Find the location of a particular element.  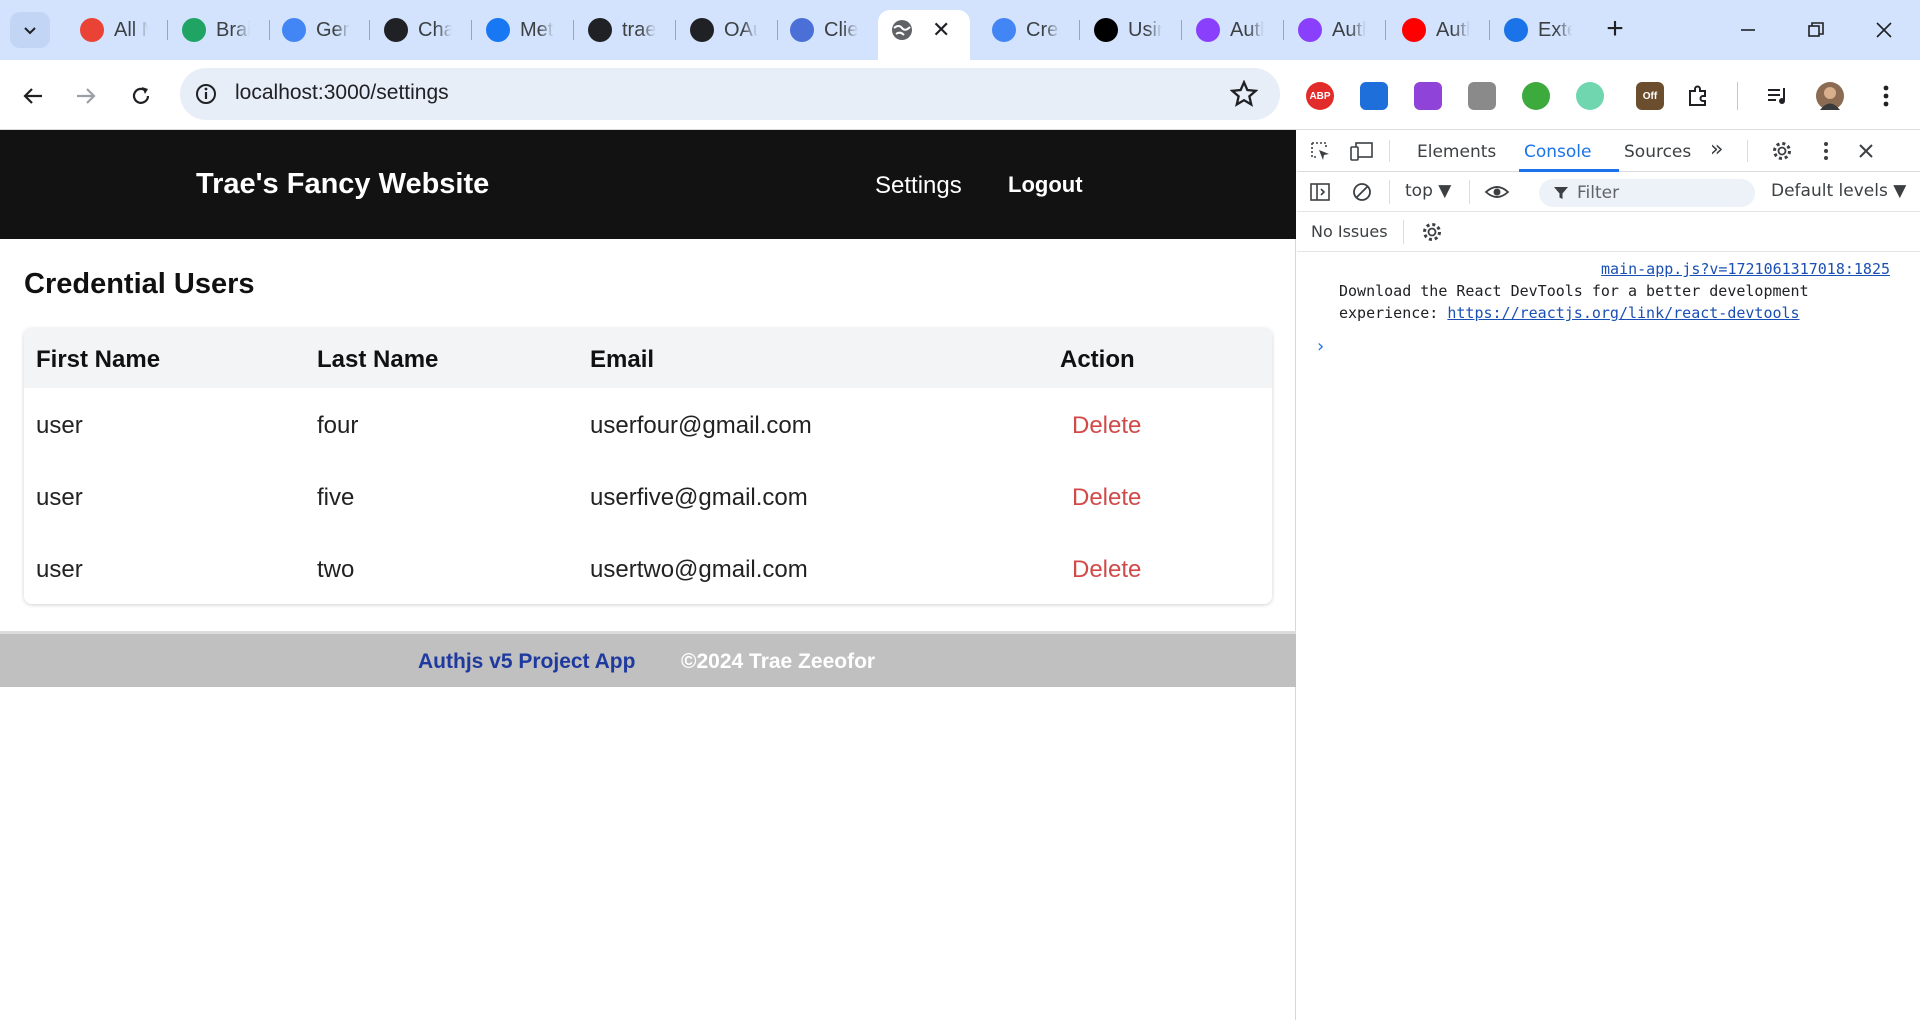

devtools-settings-gear-icon is located at coordinates (1782, 151).